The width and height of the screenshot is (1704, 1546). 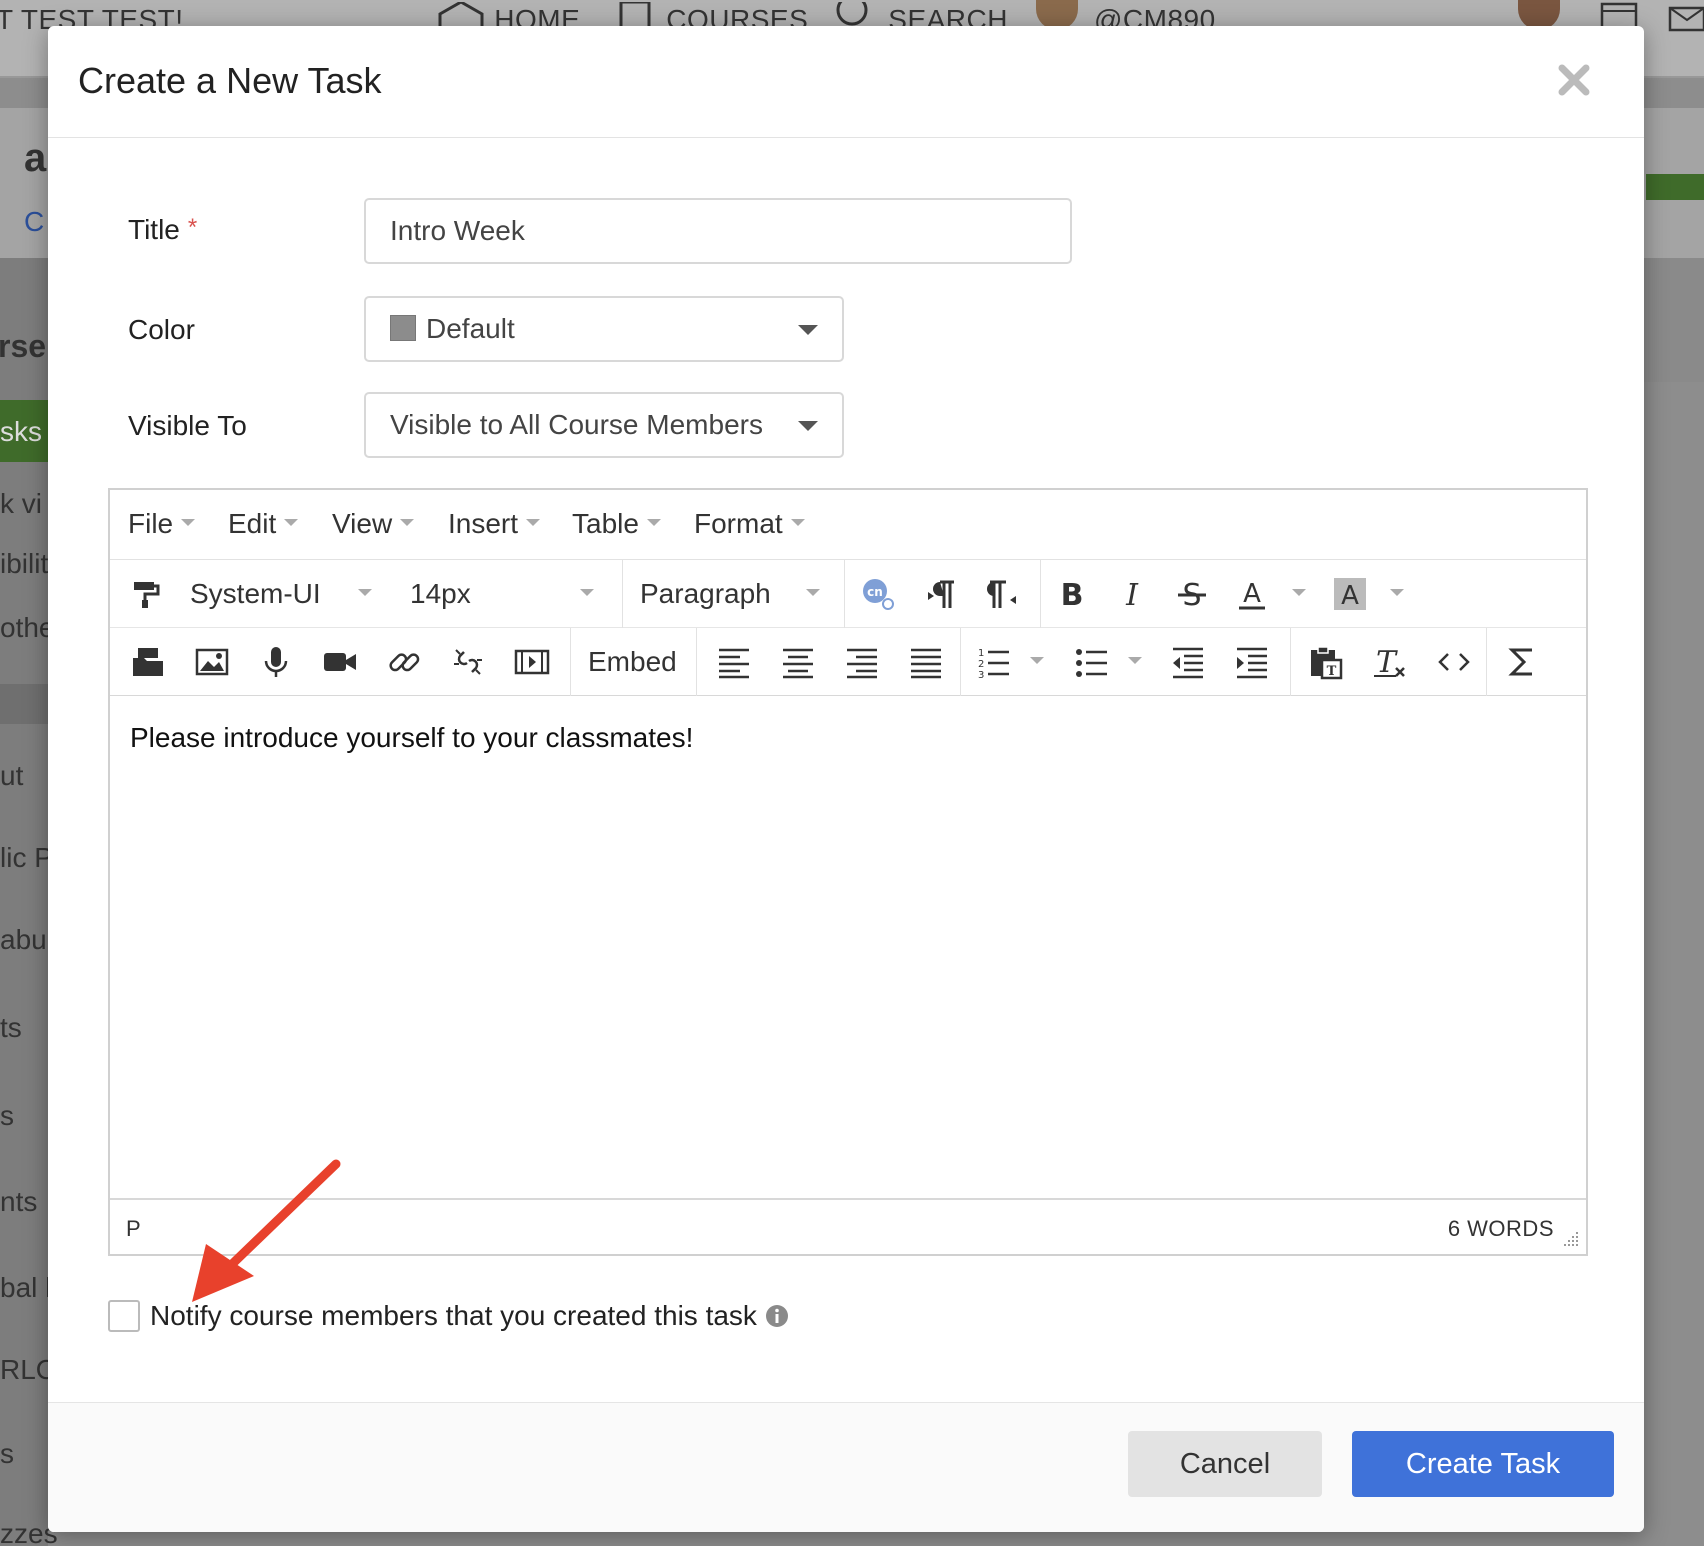 I want to click on sidebar-divider, so click(x=24, y=704).